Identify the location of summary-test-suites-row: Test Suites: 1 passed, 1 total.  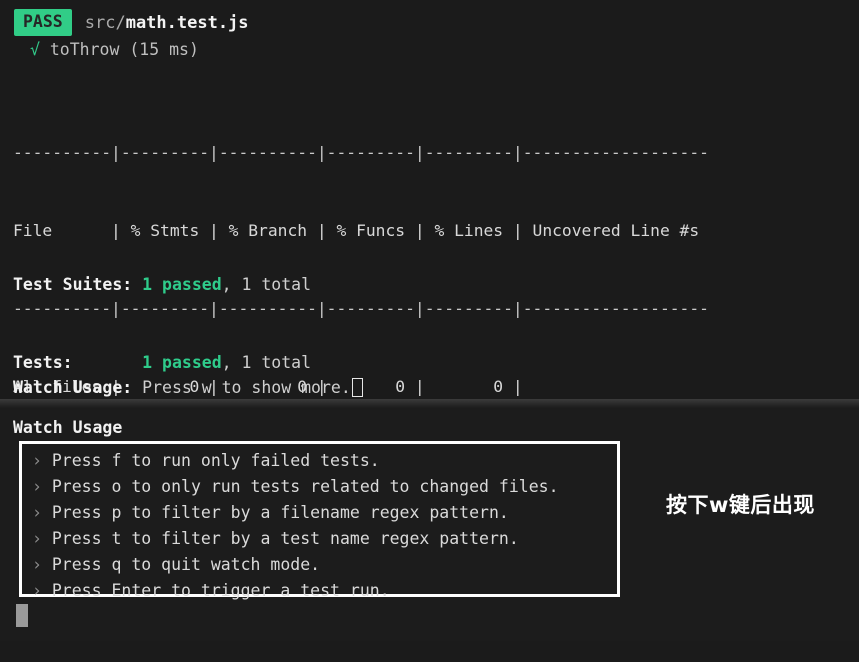
(177, 285).